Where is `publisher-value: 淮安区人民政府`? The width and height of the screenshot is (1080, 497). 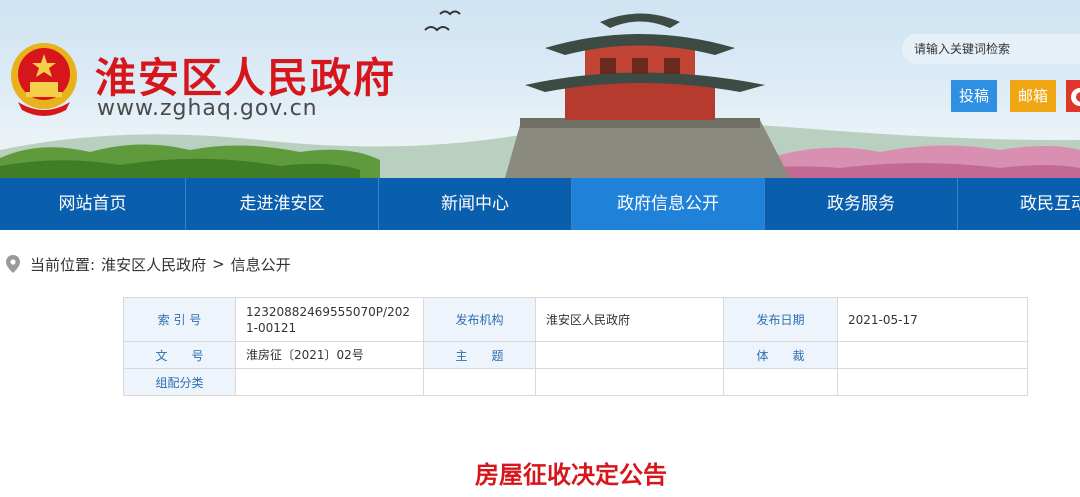
publisher-value: 淮安区人民政府 is located at coordinates (629, 319).